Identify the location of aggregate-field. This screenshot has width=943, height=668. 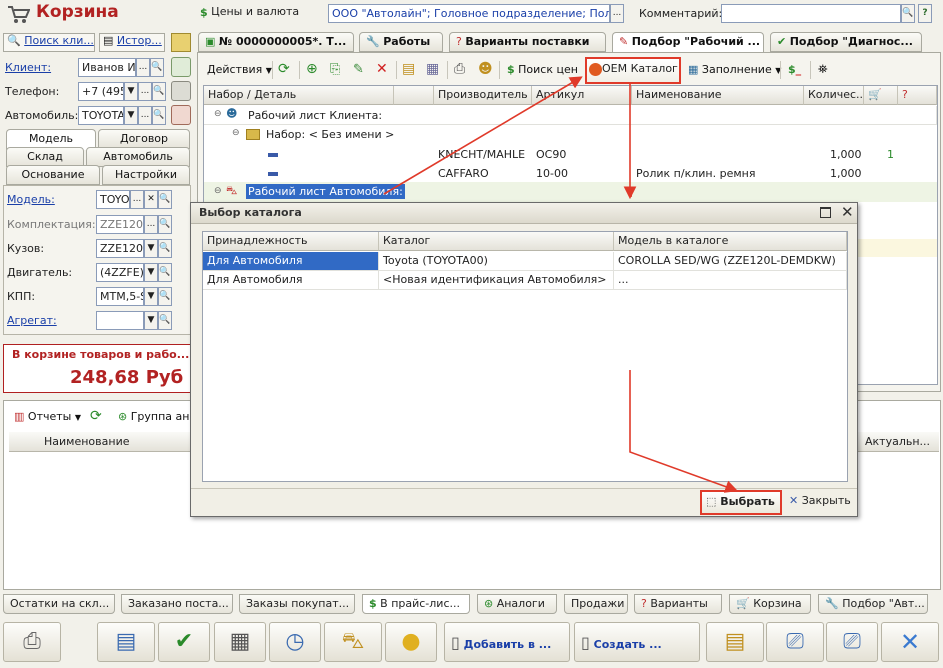
(120, 320).